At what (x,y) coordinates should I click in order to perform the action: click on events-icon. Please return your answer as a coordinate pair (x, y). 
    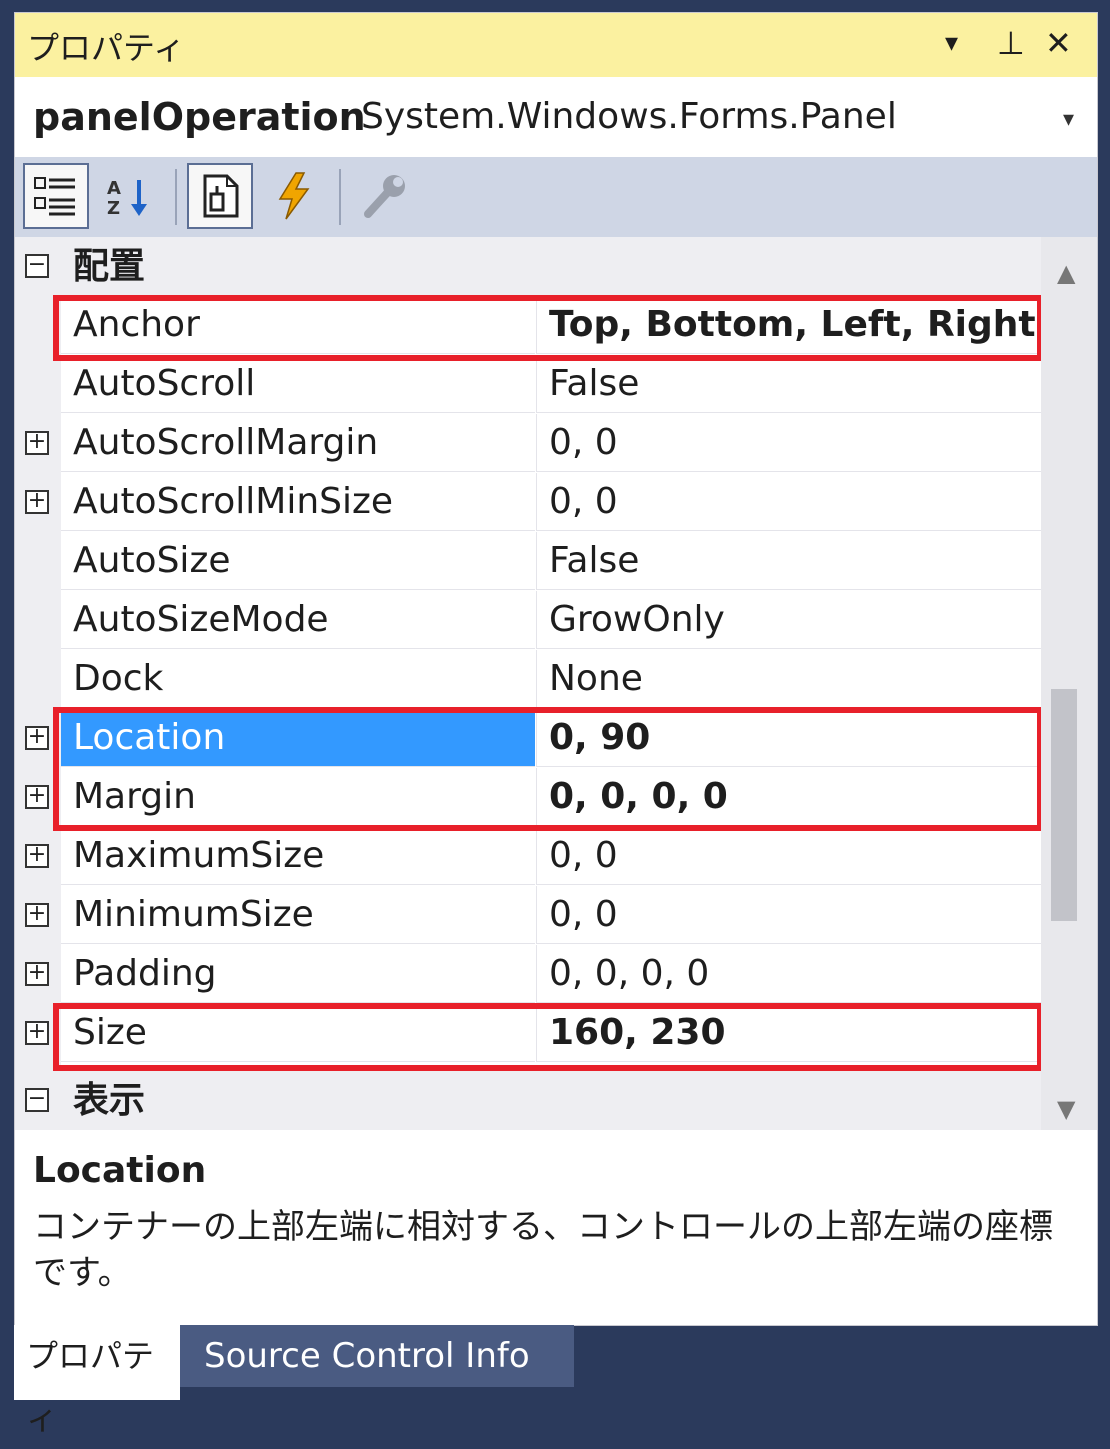
    Looking at the image, I should click on (294, 196).